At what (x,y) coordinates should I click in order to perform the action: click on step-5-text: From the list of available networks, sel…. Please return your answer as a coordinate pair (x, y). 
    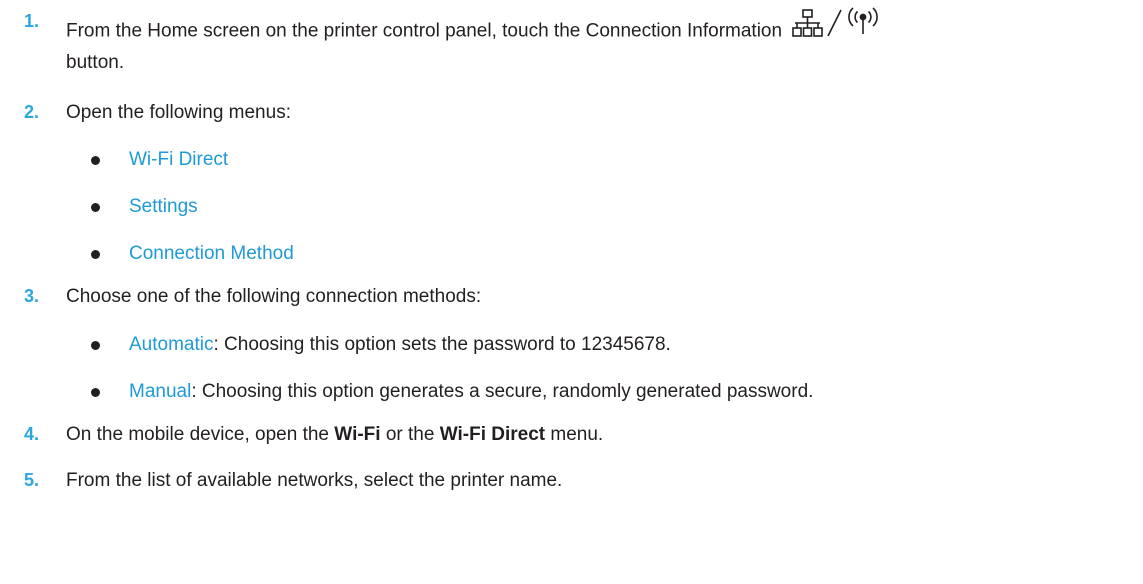
    Looking at the image, I should click on (314, 480).